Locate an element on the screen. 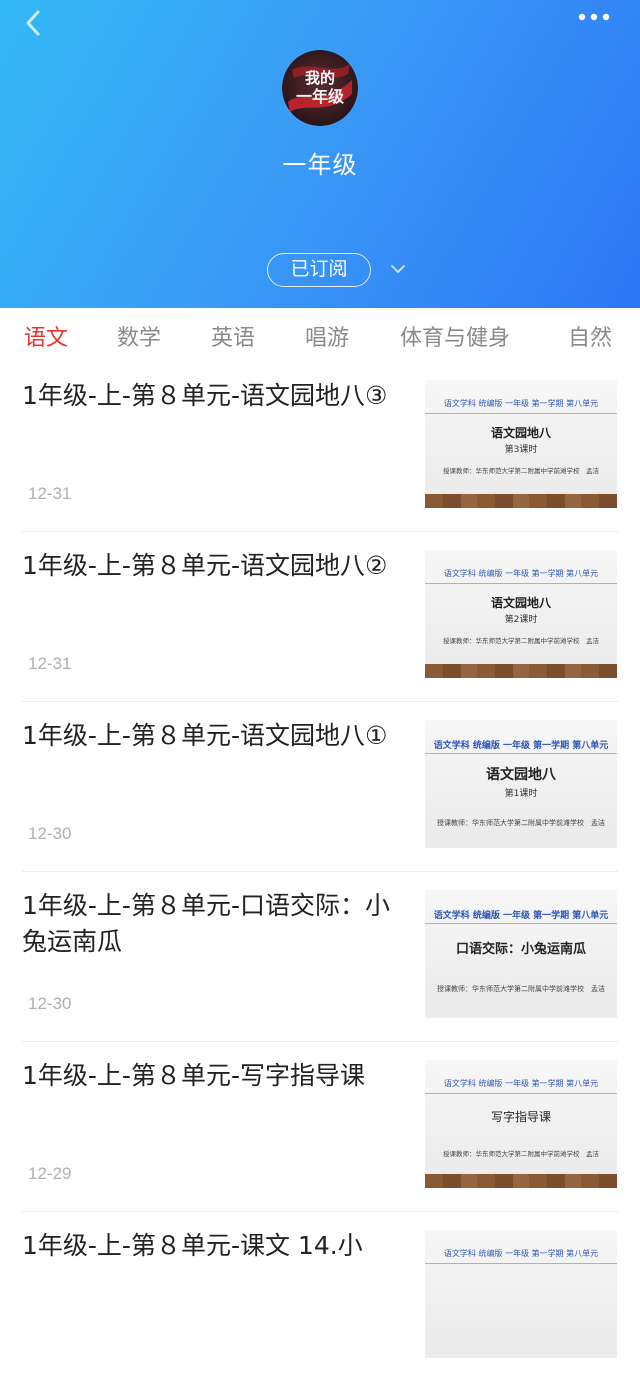 This screenshot has height=1382, width=640. item-title: 1年级-上-第８单元-语文园地八② is located at coordinates (205, 565).